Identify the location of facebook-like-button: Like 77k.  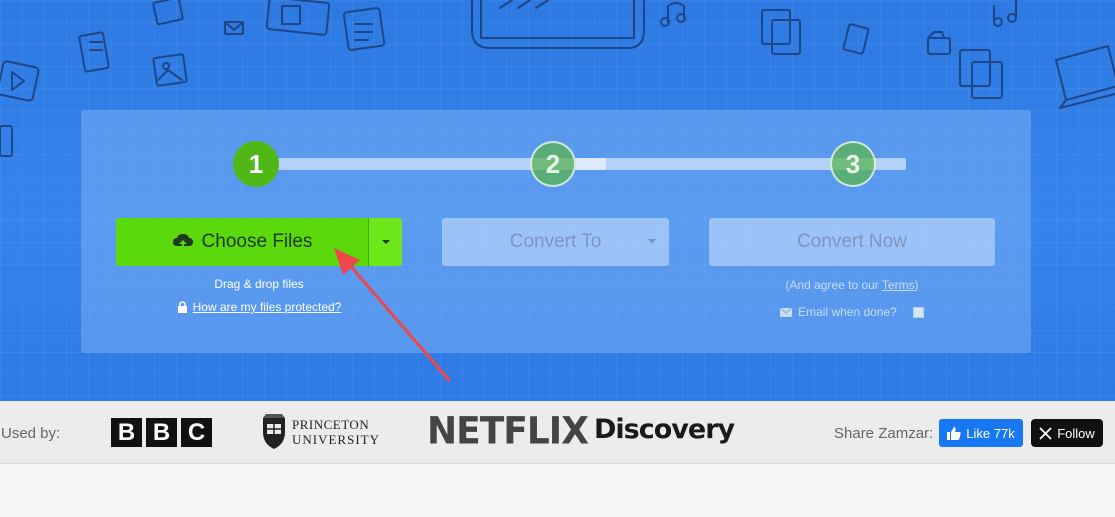
(981, 433).